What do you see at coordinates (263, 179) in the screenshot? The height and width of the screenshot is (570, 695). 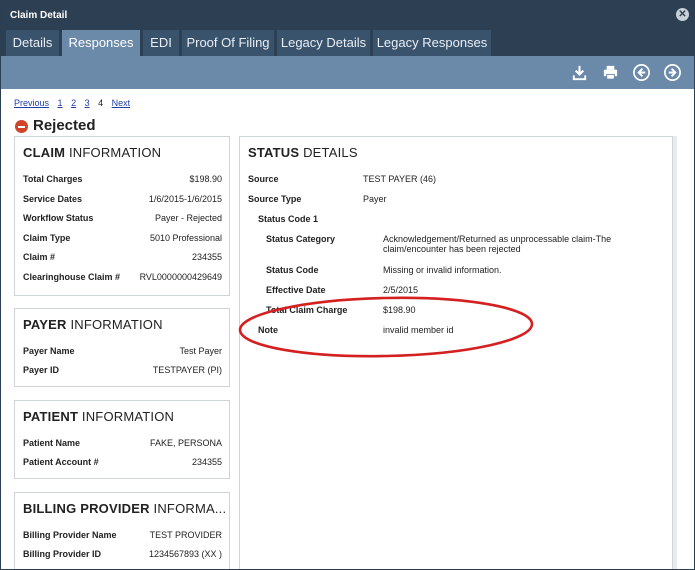 I see `source-label: Source` at bounding box center [263, 179].